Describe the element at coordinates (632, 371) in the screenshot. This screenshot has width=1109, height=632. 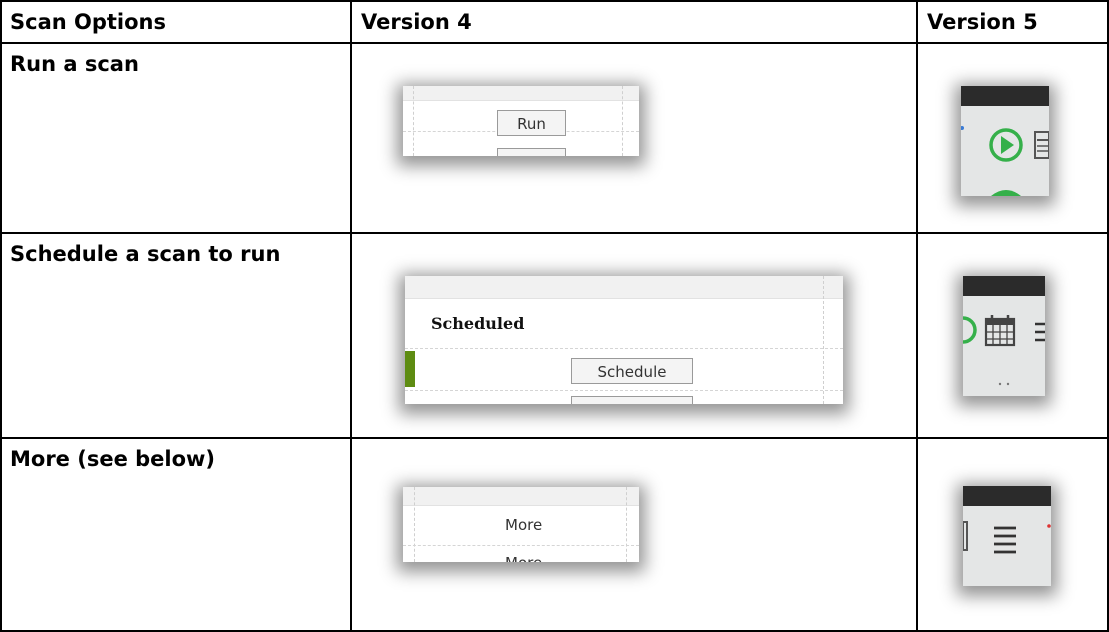
I see `schedule-button: Schedule` at that location.